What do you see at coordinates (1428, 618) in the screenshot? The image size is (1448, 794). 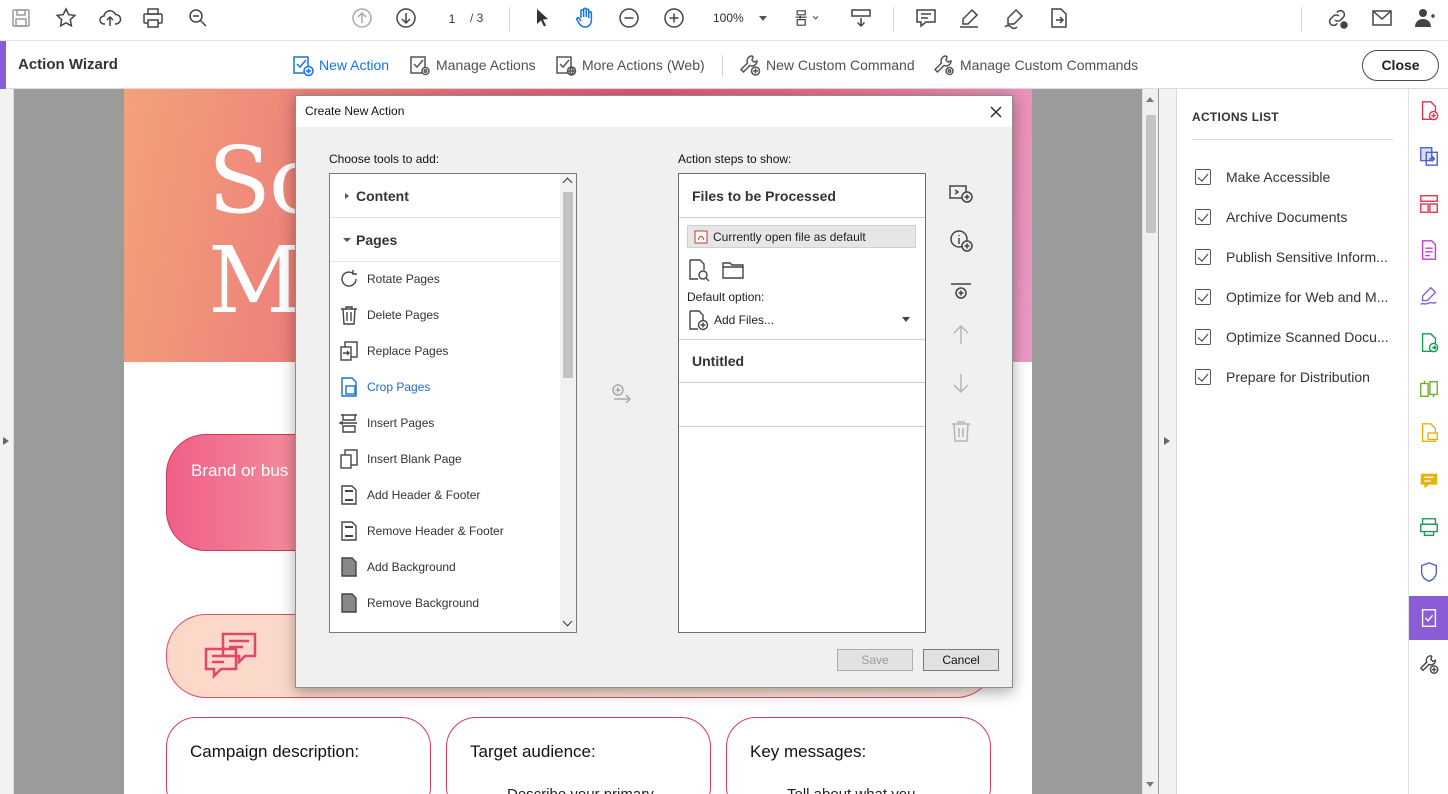 I see `rail-action-wizard` at bounding box center [1428, 618].